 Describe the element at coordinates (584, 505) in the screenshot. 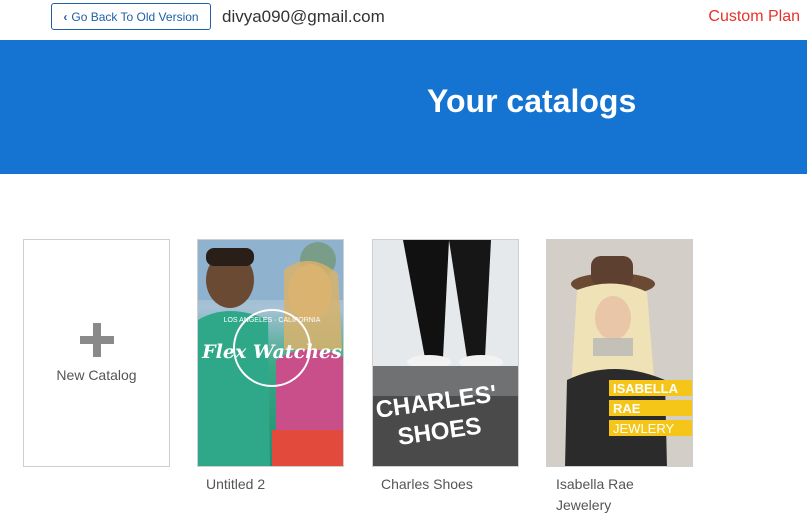

I see `catalog-name-line2: Jewelery` at that location.